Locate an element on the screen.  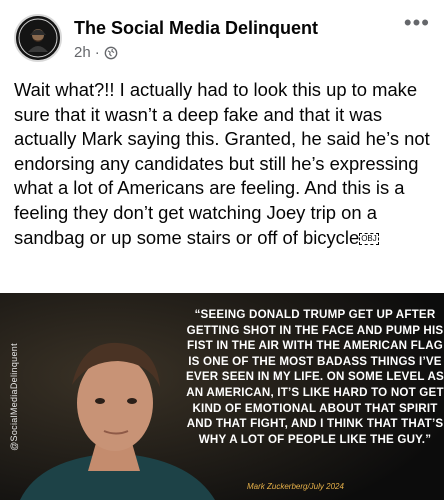
object-placeholder-icon: OBJ is located at coordinates (369, 238).